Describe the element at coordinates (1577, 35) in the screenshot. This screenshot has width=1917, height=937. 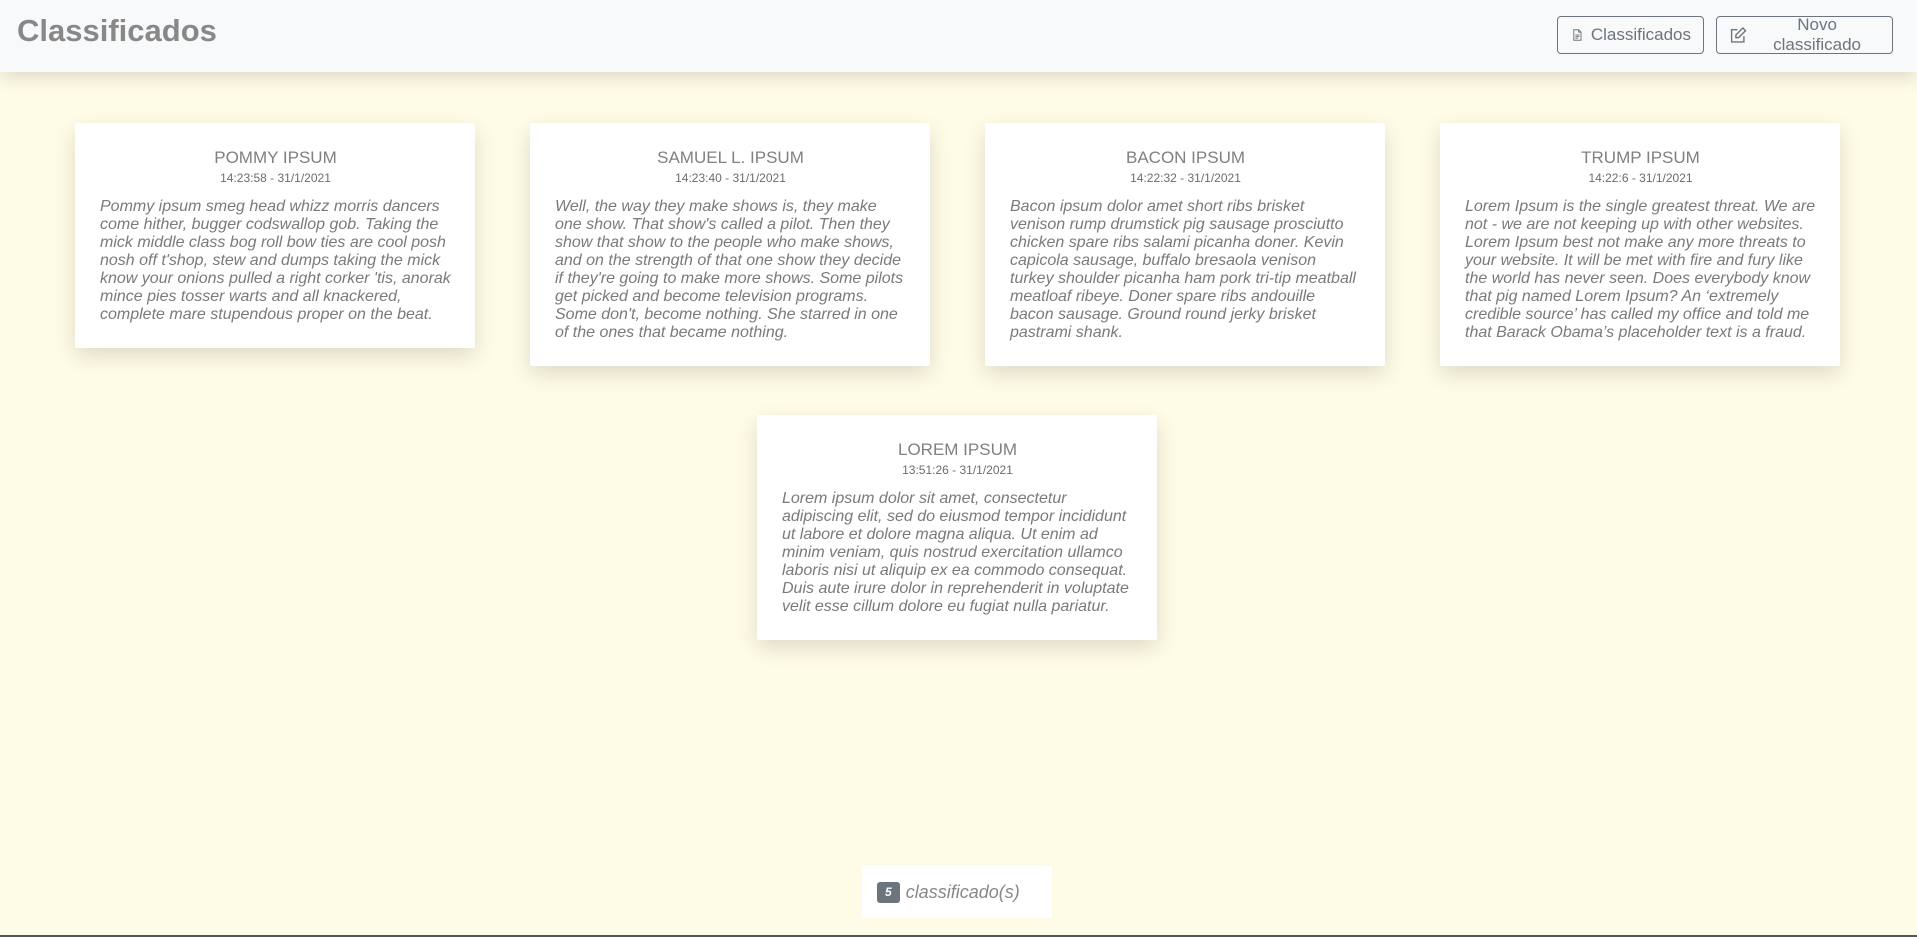
I see `file-text-icon` at that location.